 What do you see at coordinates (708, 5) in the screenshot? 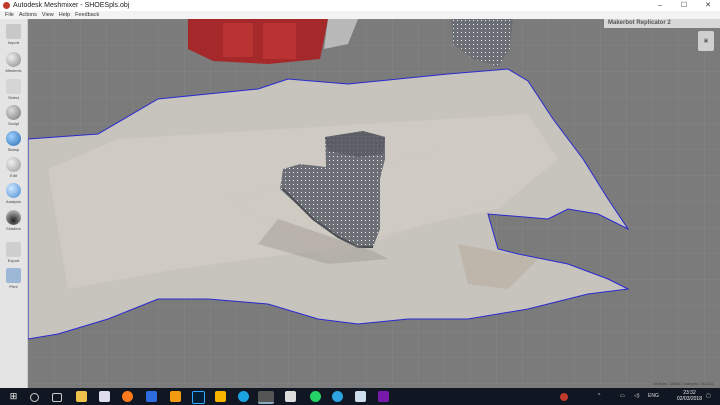
I see `close-button: ✕` at bounding box center [708, 5].